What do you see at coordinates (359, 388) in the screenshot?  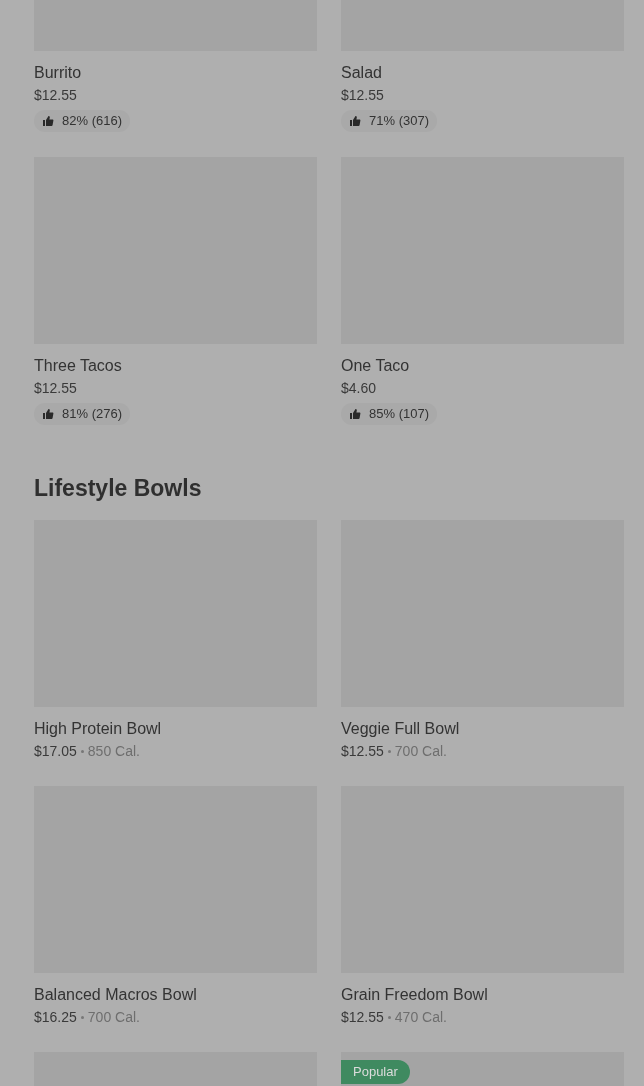 I see `item-price: $4.60` at bounding box center [359, 388].